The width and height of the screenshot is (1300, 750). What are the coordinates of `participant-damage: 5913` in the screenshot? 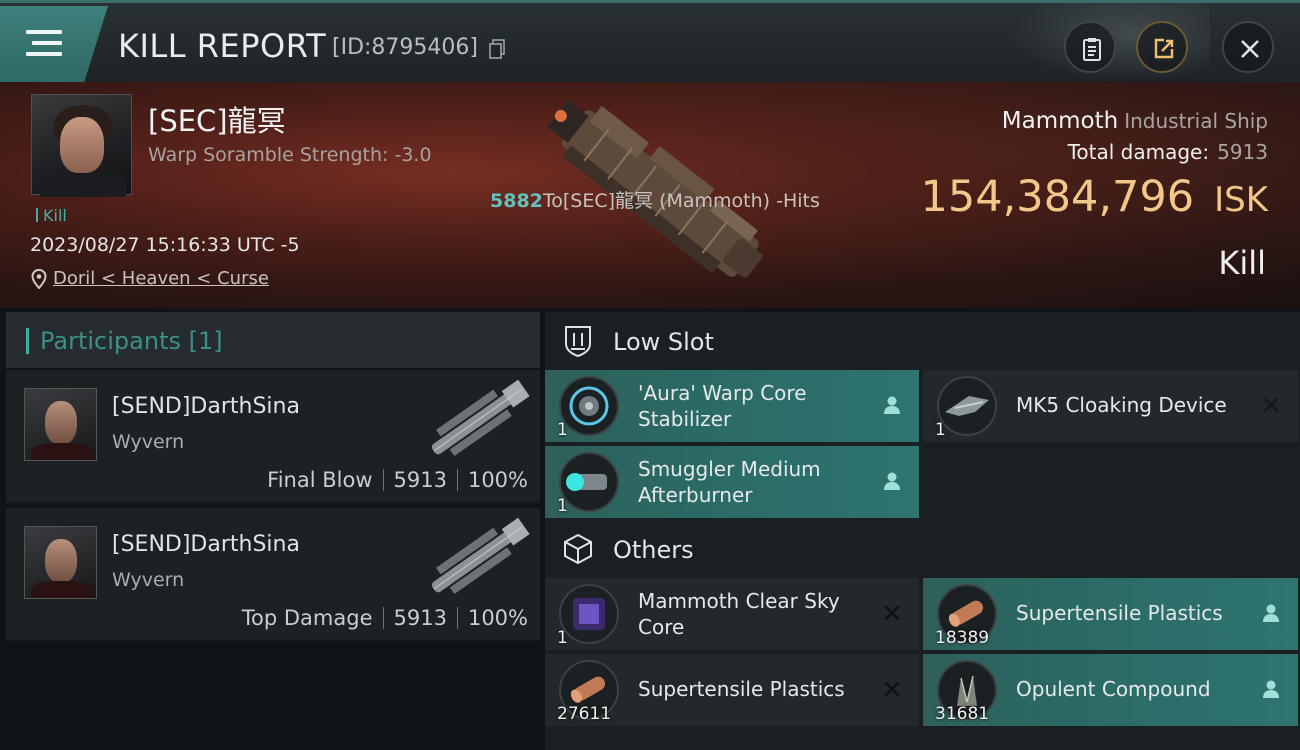 It's located at (420, 618).